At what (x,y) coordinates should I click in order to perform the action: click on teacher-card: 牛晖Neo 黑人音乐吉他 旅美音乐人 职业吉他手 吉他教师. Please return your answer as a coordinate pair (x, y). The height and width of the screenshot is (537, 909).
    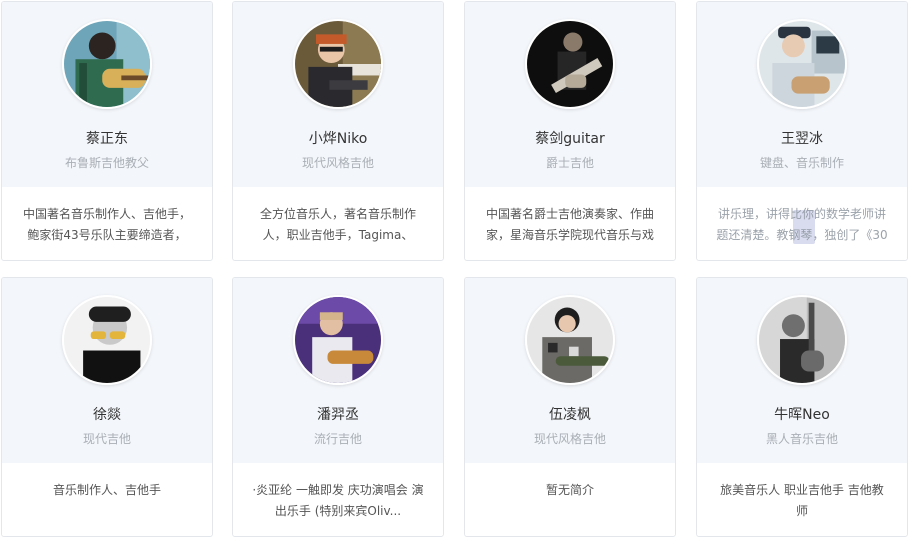
    Looking at the image, I should click on (802, 407).